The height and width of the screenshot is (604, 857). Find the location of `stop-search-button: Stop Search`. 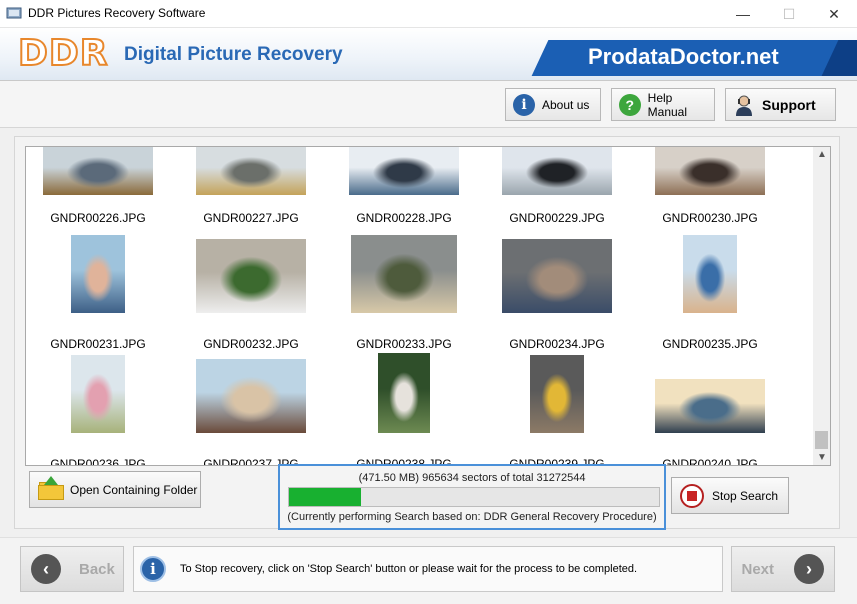

stop-search-button: Stop Search is located at coordinates (730, 495).